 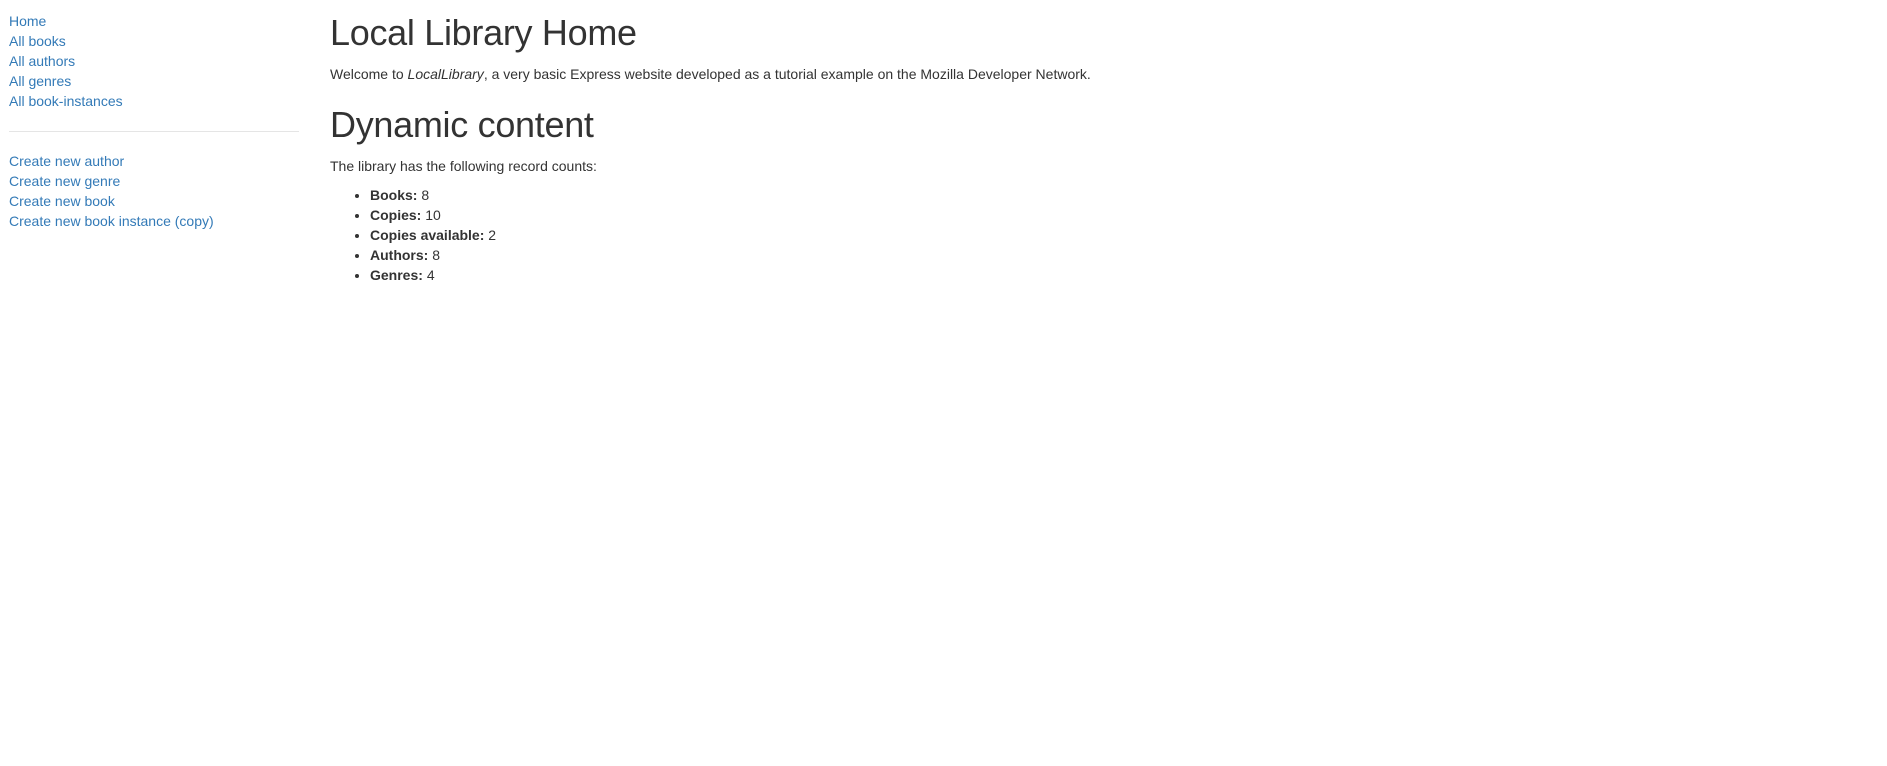 What do you see at coordinates (1120, 275) in the screenshot?
I see `count-item-genres: Genres: 4` at bounding box center [1120, 275].